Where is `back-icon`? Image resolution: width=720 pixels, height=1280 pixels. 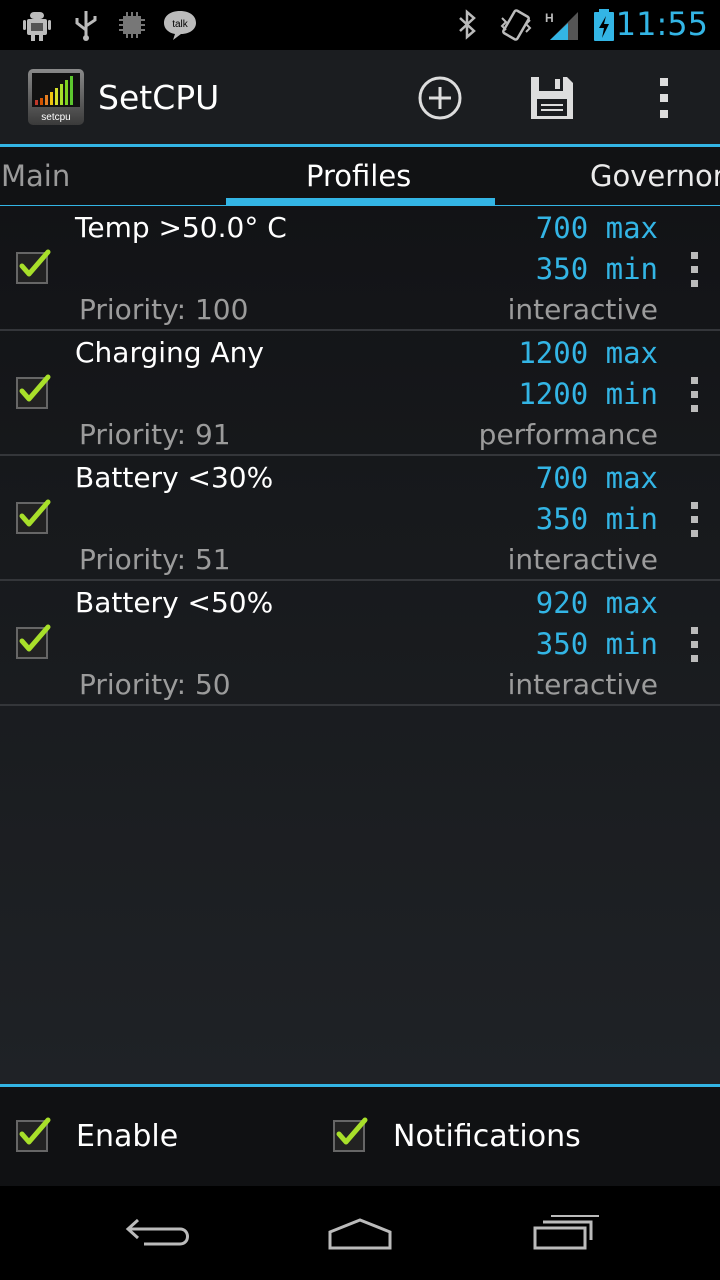
back-icon is located at coordinates (157, 1232).